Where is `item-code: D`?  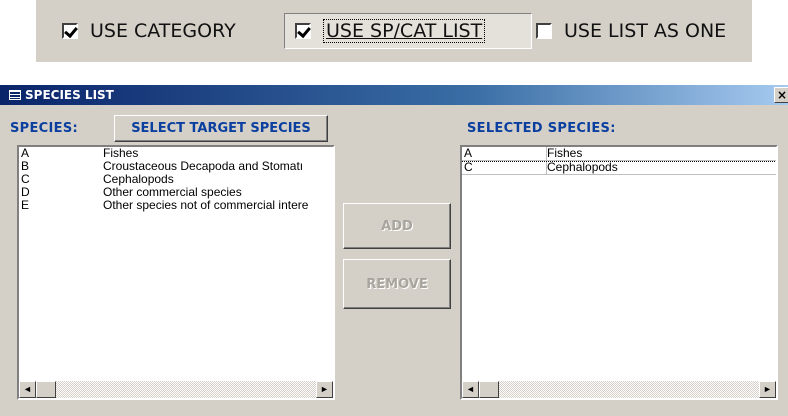
item-code: D is located at coordinates (25, 192).